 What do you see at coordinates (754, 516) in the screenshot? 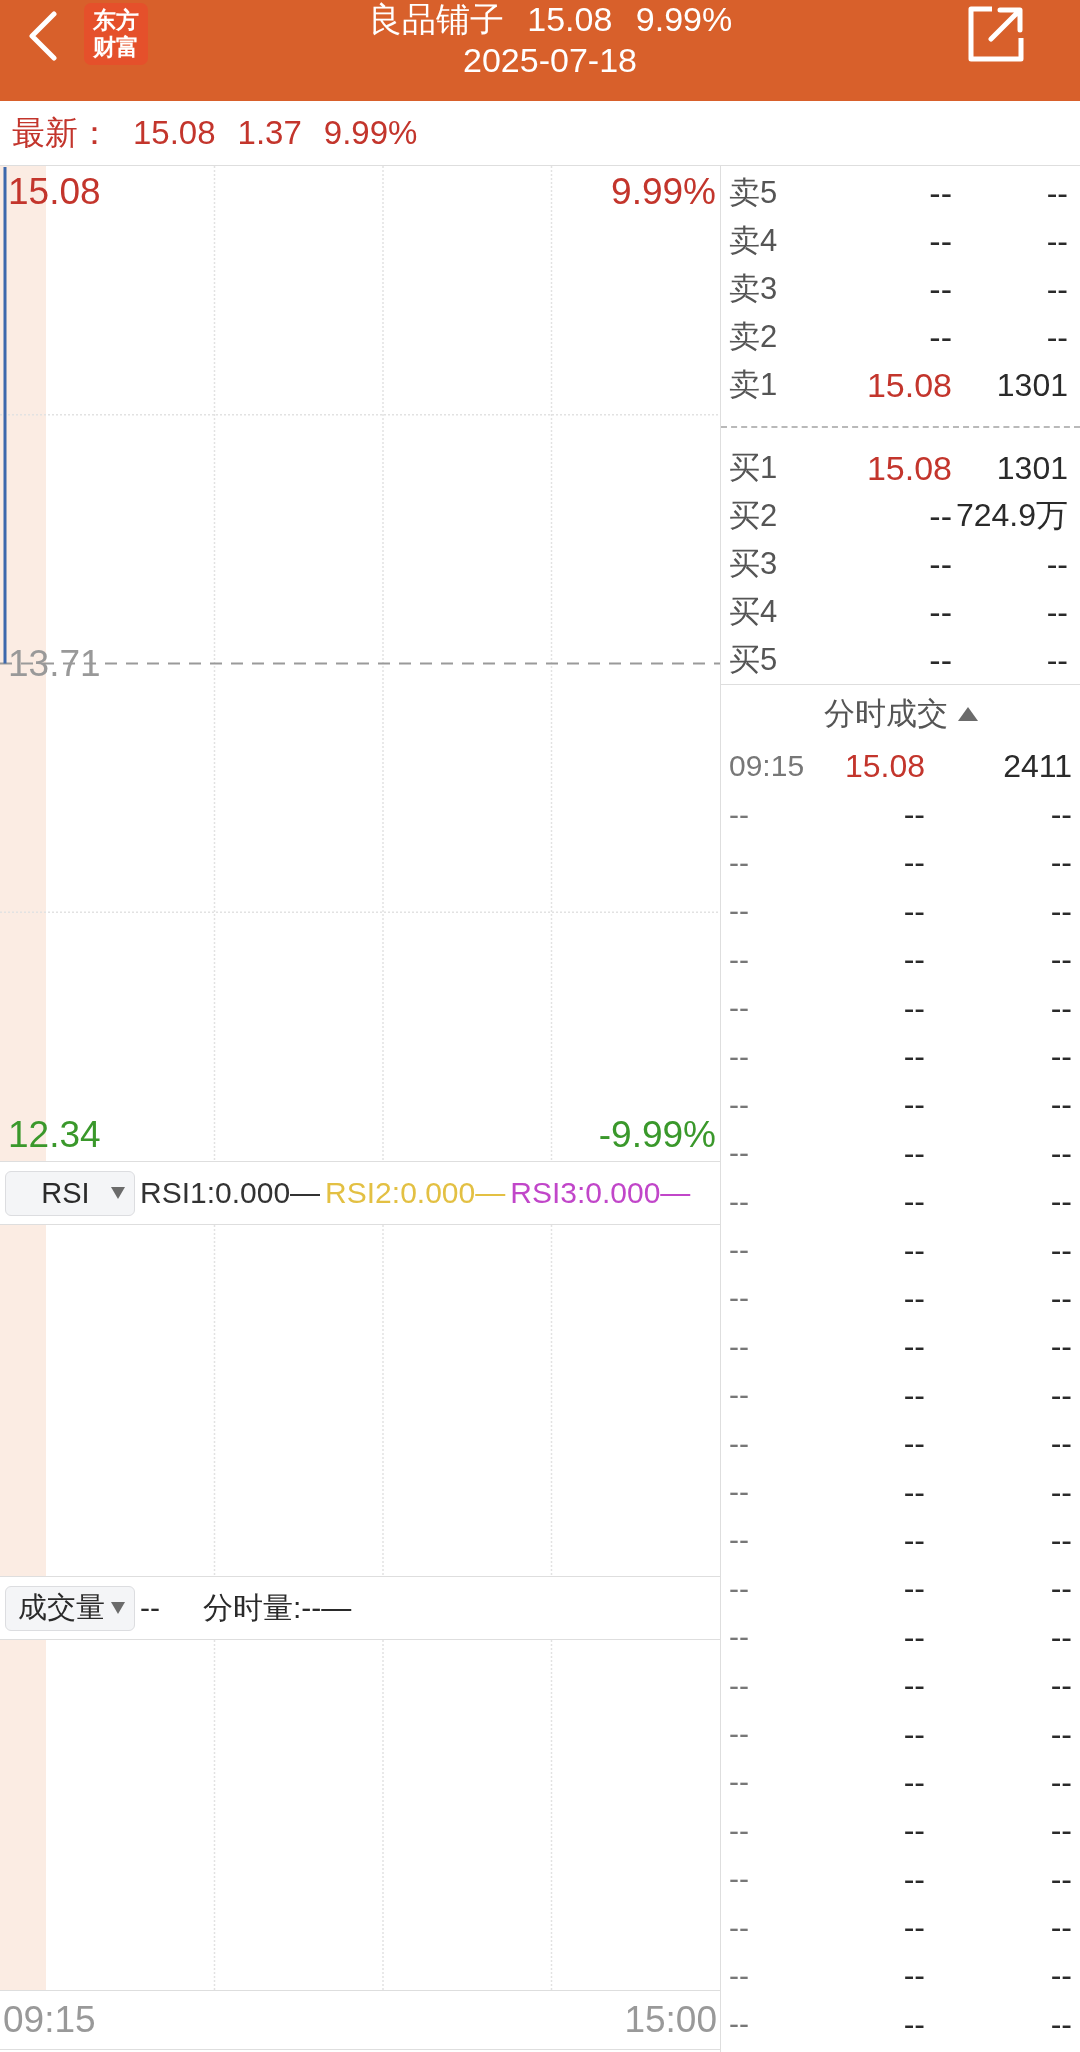
I see `order-level-label: 买2` at bounding box center [754, 516].